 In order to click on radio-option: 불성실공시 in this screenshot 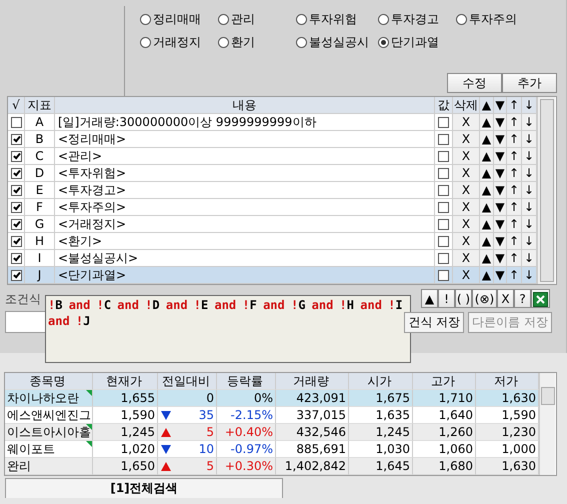, I will do `click(337, 42)`.